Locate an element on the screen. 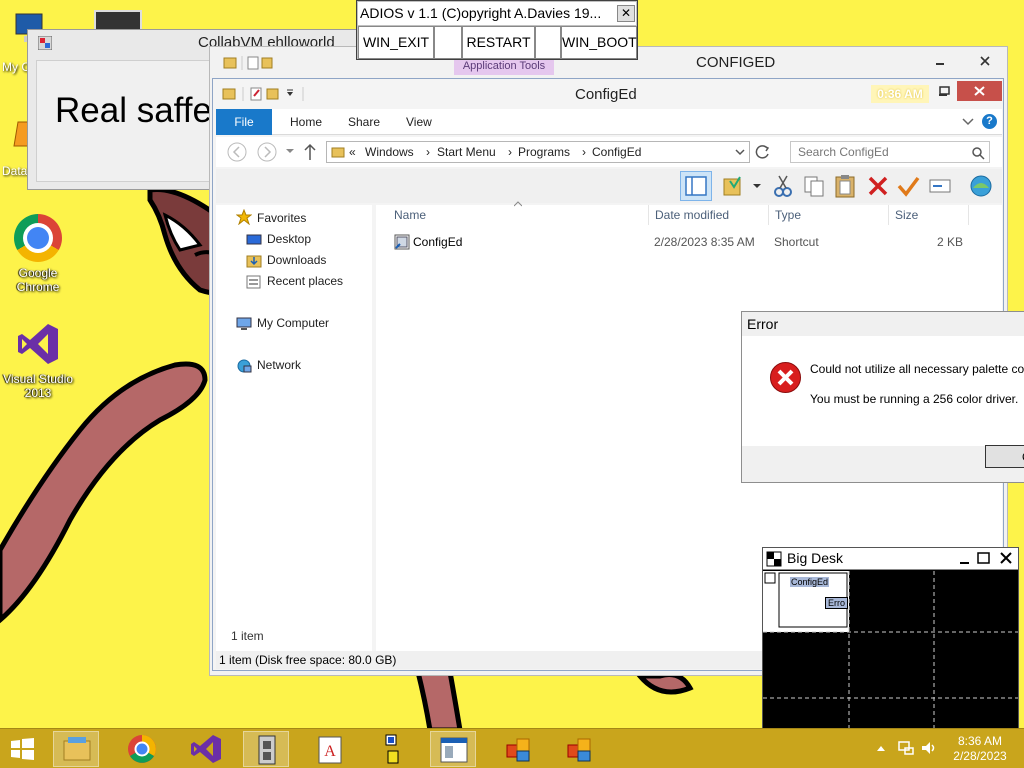  cut-icon is located at coordinates (783, 186).